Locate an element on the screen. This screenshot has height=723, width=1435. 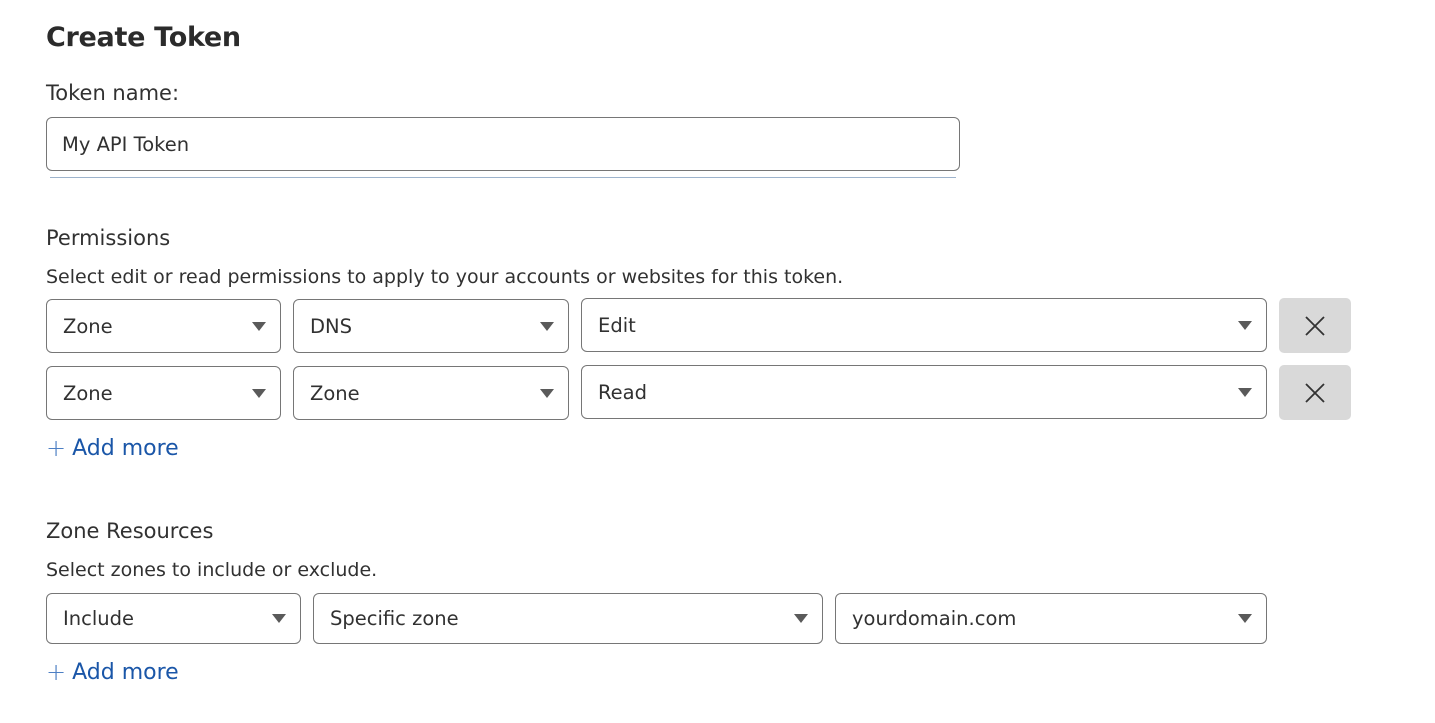
zone-resources-heading: Zone Resources is located at coordinates (130, 531).